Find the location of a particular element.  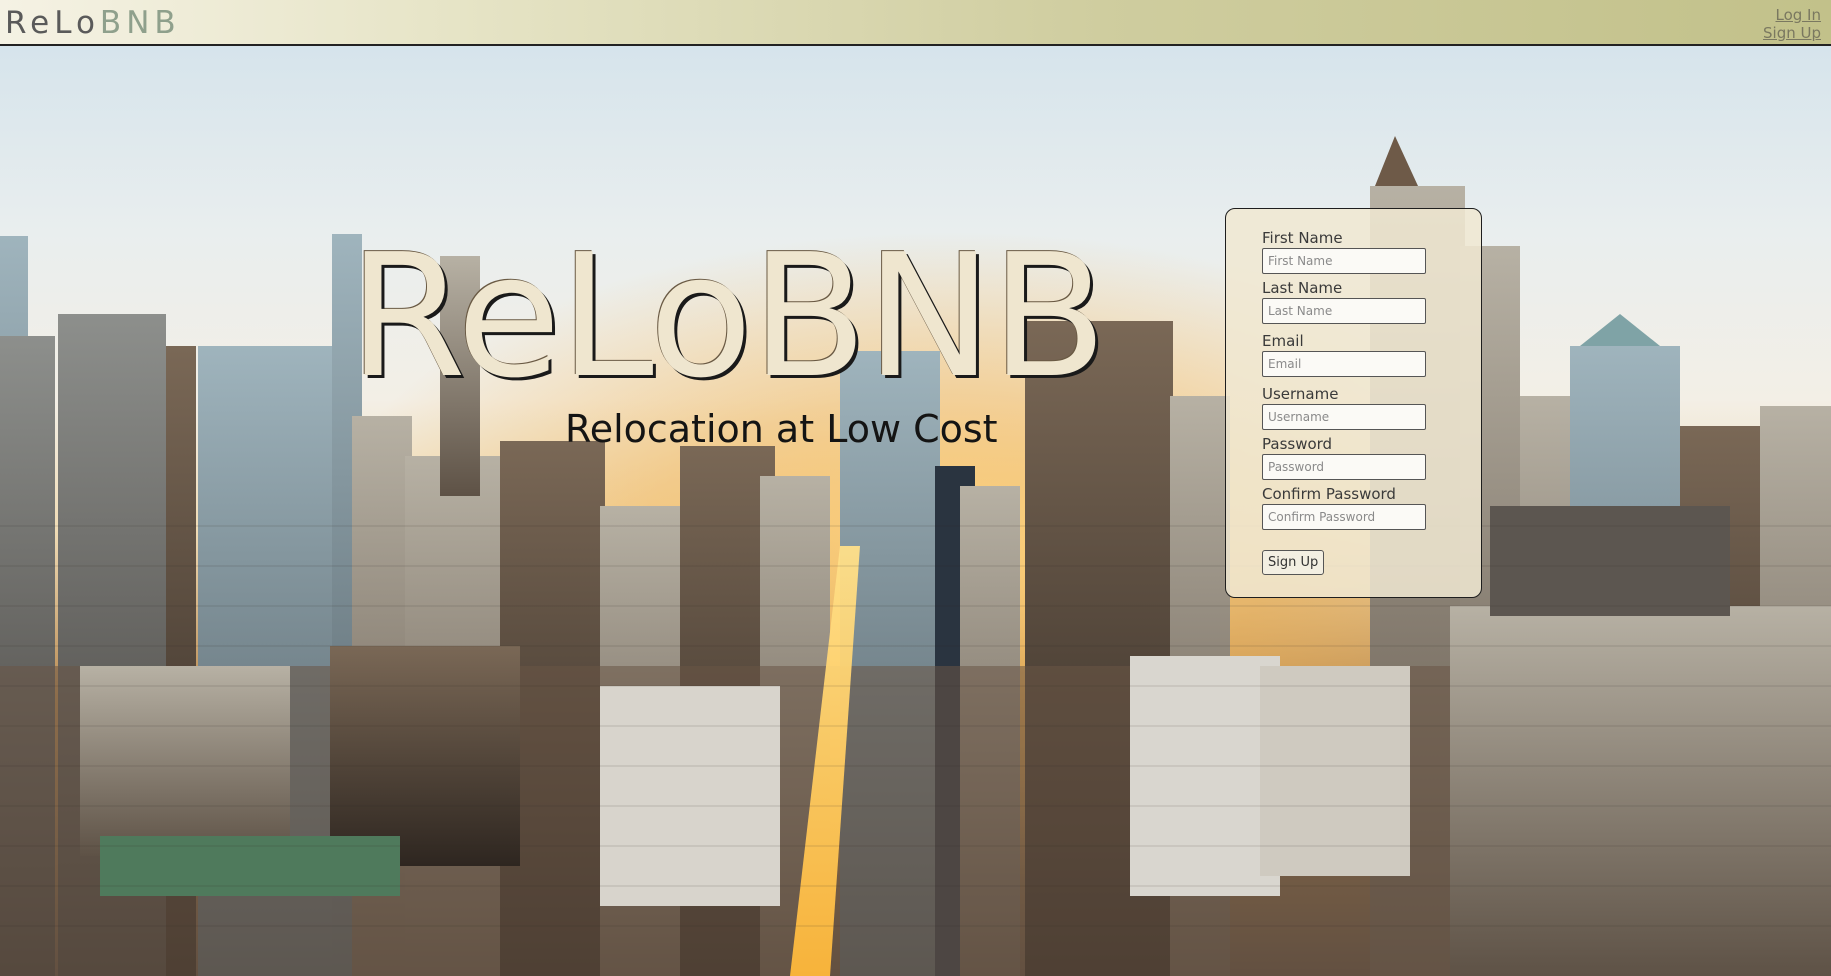

last-name-input is located at coordinates (1344, 311).